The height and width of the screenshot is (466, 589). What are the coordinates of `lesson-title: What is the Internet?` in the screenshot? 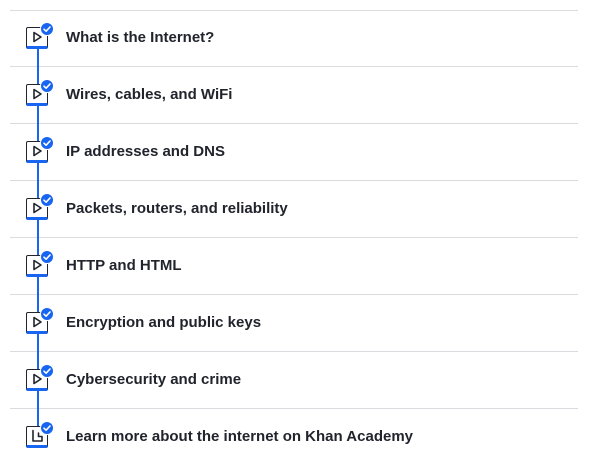 It's located at (140, 37).